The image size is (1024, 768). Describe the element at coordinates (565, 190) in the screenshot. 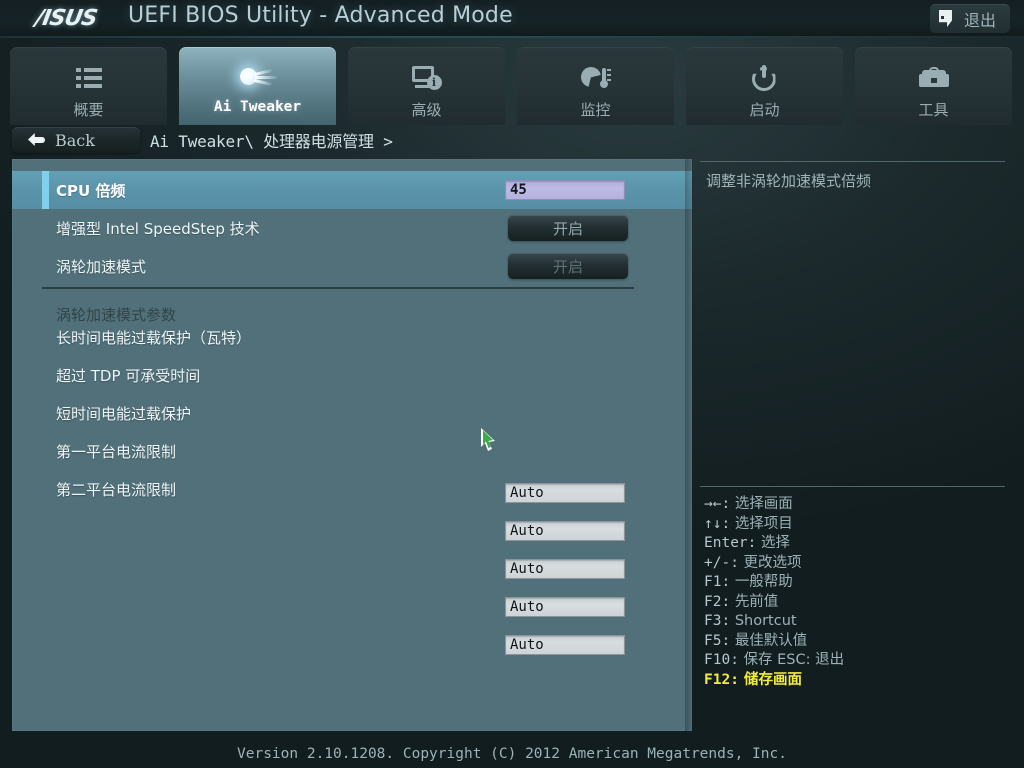

I see `cpu-ratio-input: 45` at that location.